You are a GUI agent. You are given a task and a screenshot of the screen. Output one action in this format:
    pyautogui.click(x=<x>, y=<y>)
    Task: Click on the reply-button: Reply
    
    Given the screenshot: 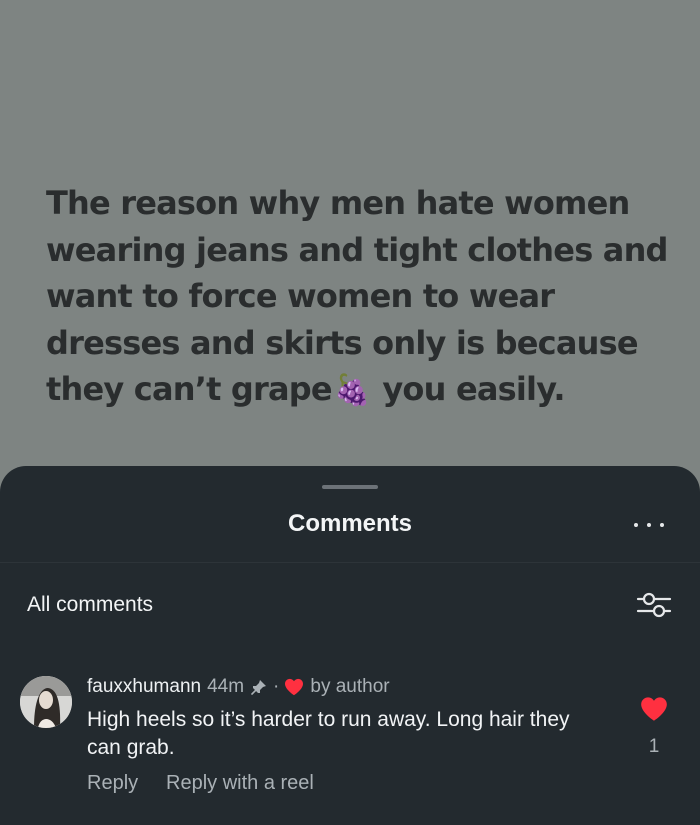 What is the action you would take?
    pyautogui.click(x=112, y=783)
    